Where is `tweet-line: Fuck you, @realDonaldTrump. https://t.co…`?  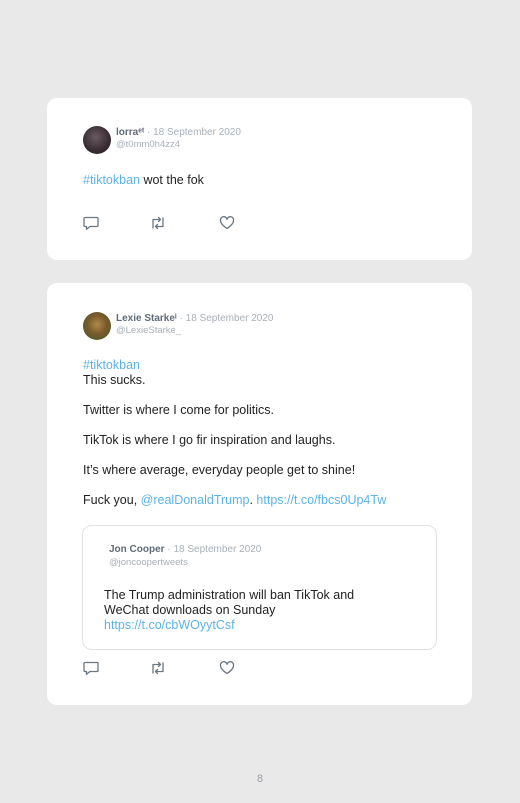
tweet-line: Fuck you, @realDonaldTrump. https://t.co… is located at coordinates (234, 500).